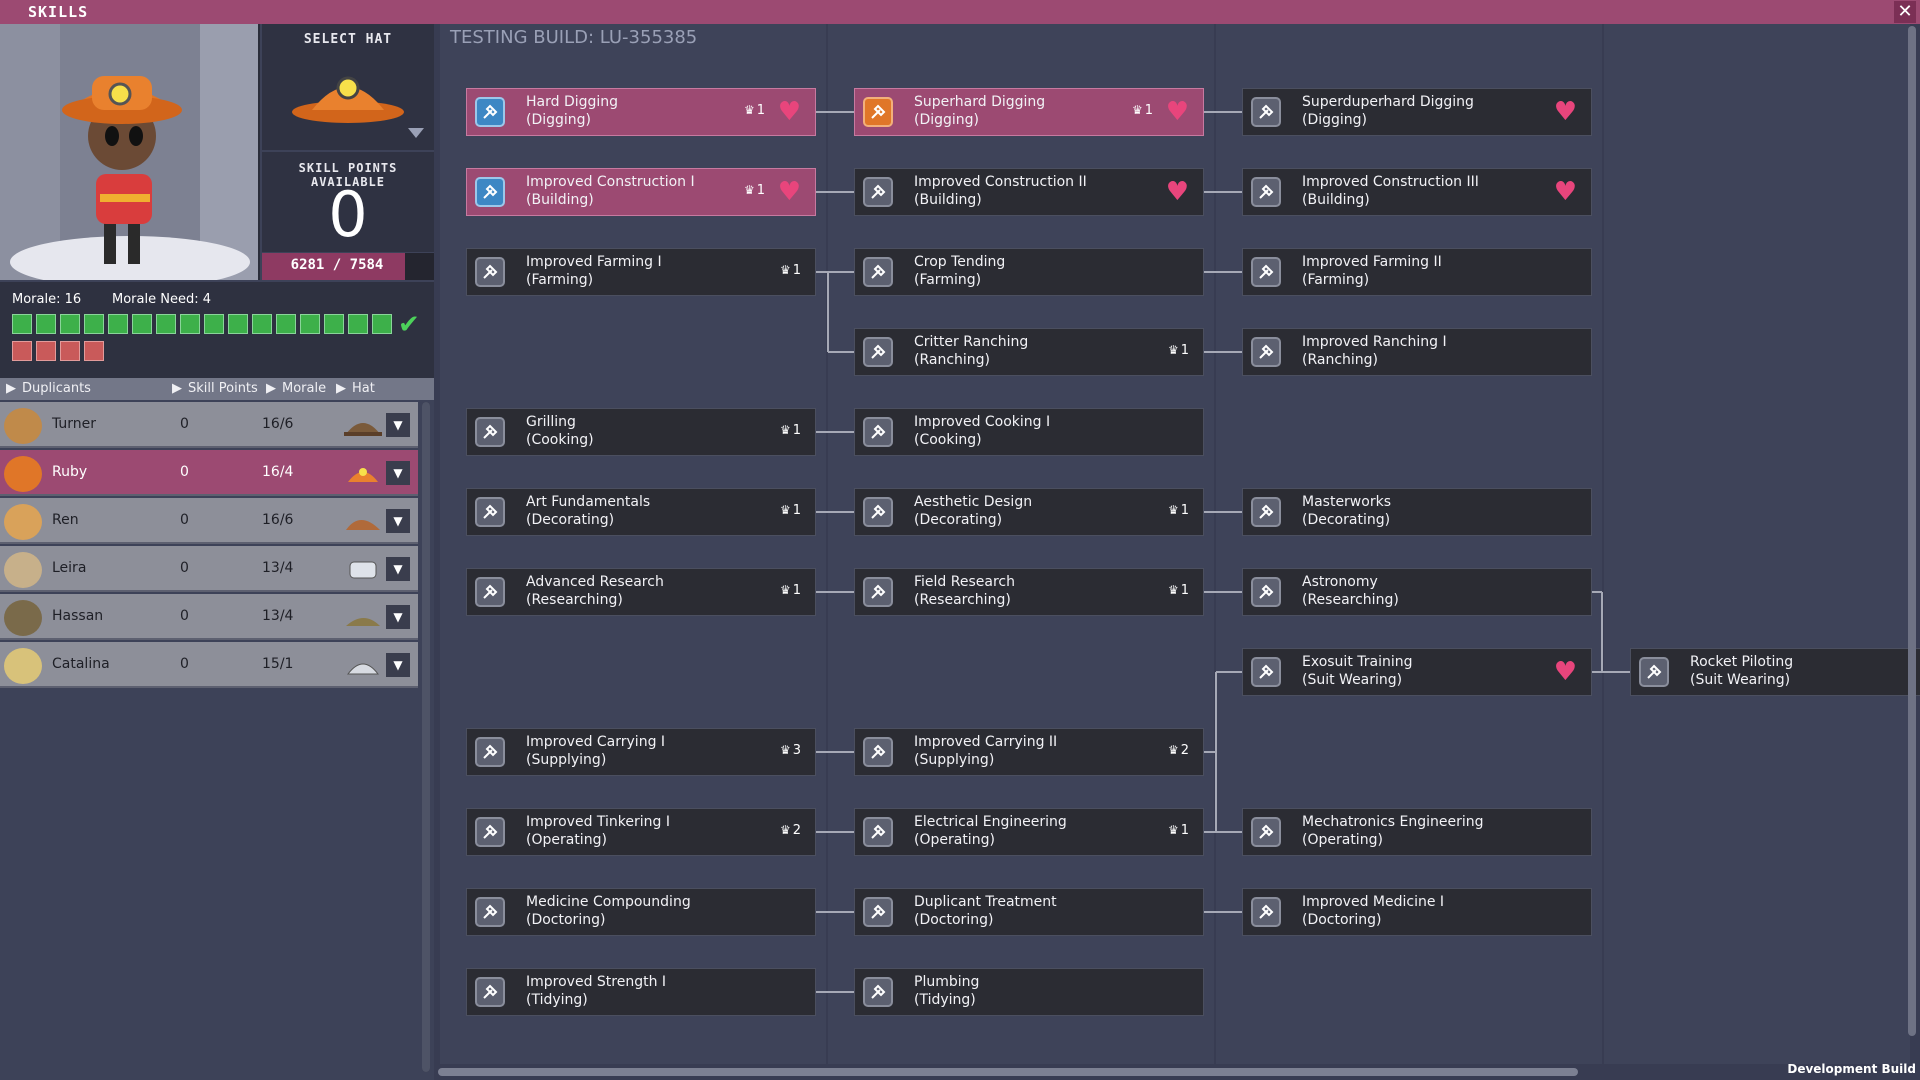 This screenshot has height=1080, width=1920. I want to click on duplicant-row: Hassan 0 13/4 ▼, so click(209, 617).